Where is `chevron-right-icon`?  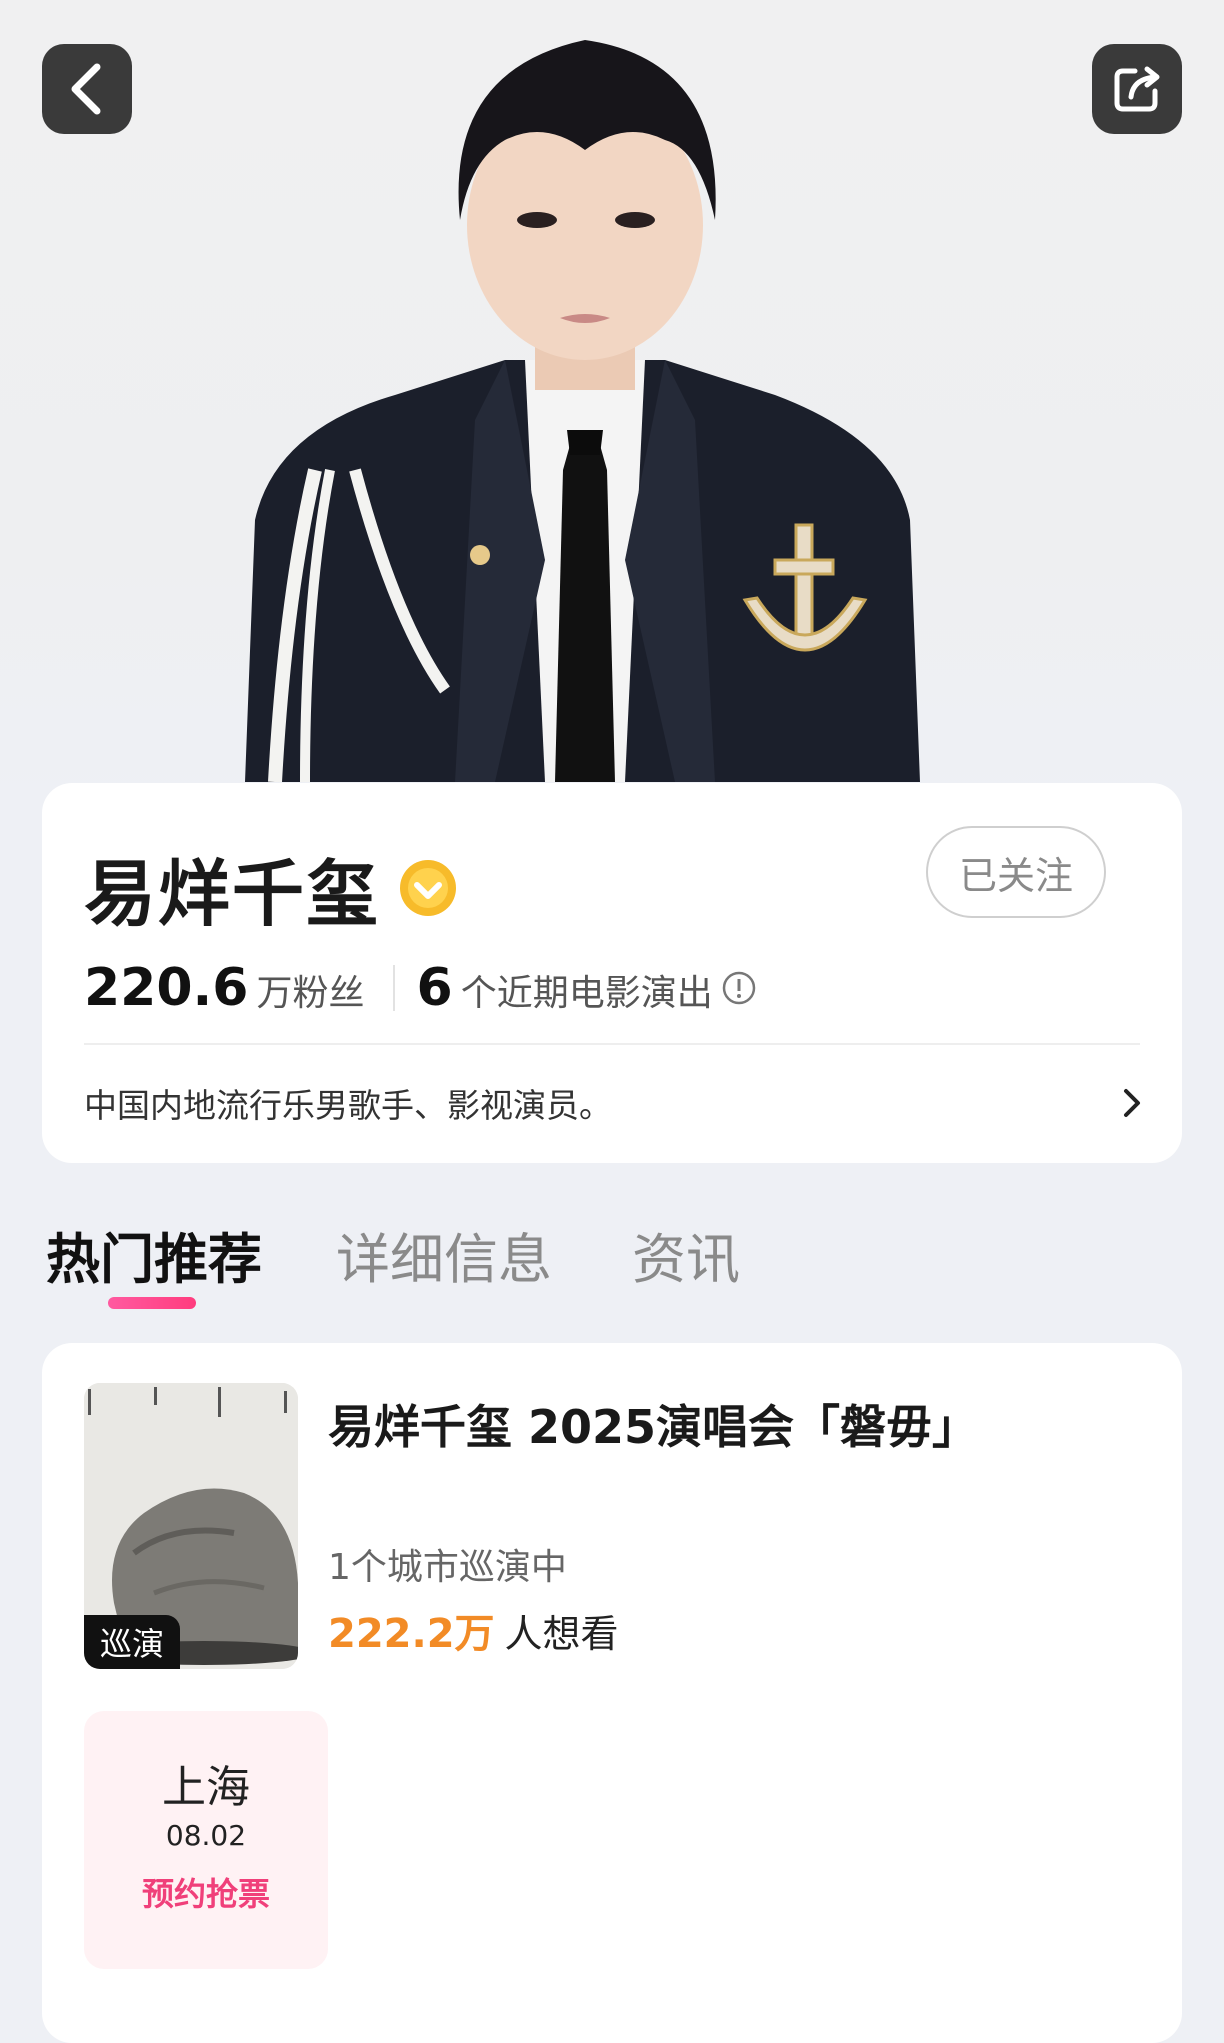 chevron-right-icon is located at coordinates (1132, 1103).